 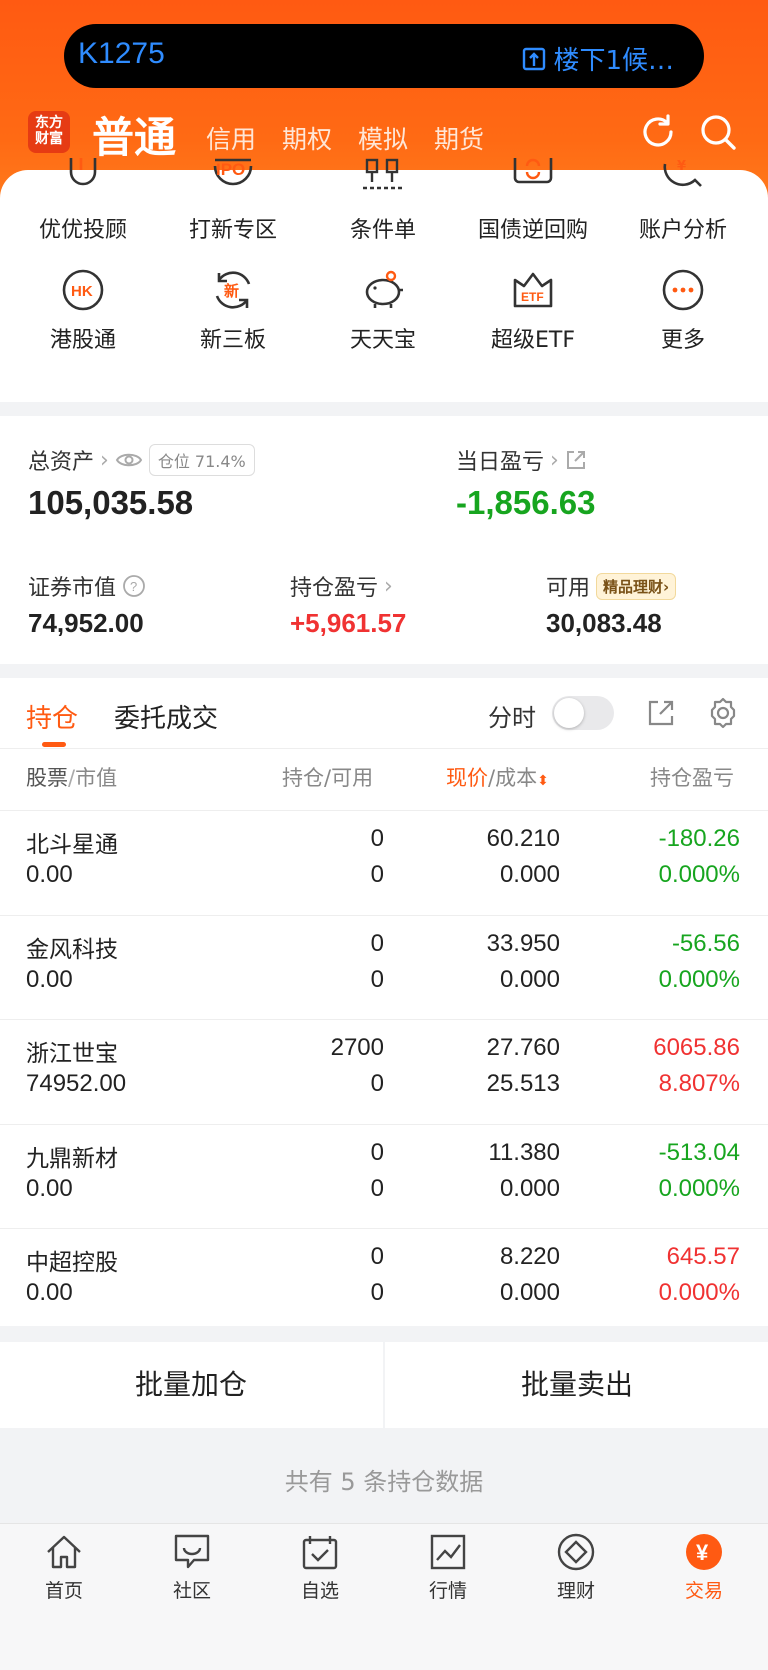 What do you see at coordinates (533, 311) in the screenshot?
I see `grid-item-super-etf: ETF 超级ETF` at bounding box center [533, 311].